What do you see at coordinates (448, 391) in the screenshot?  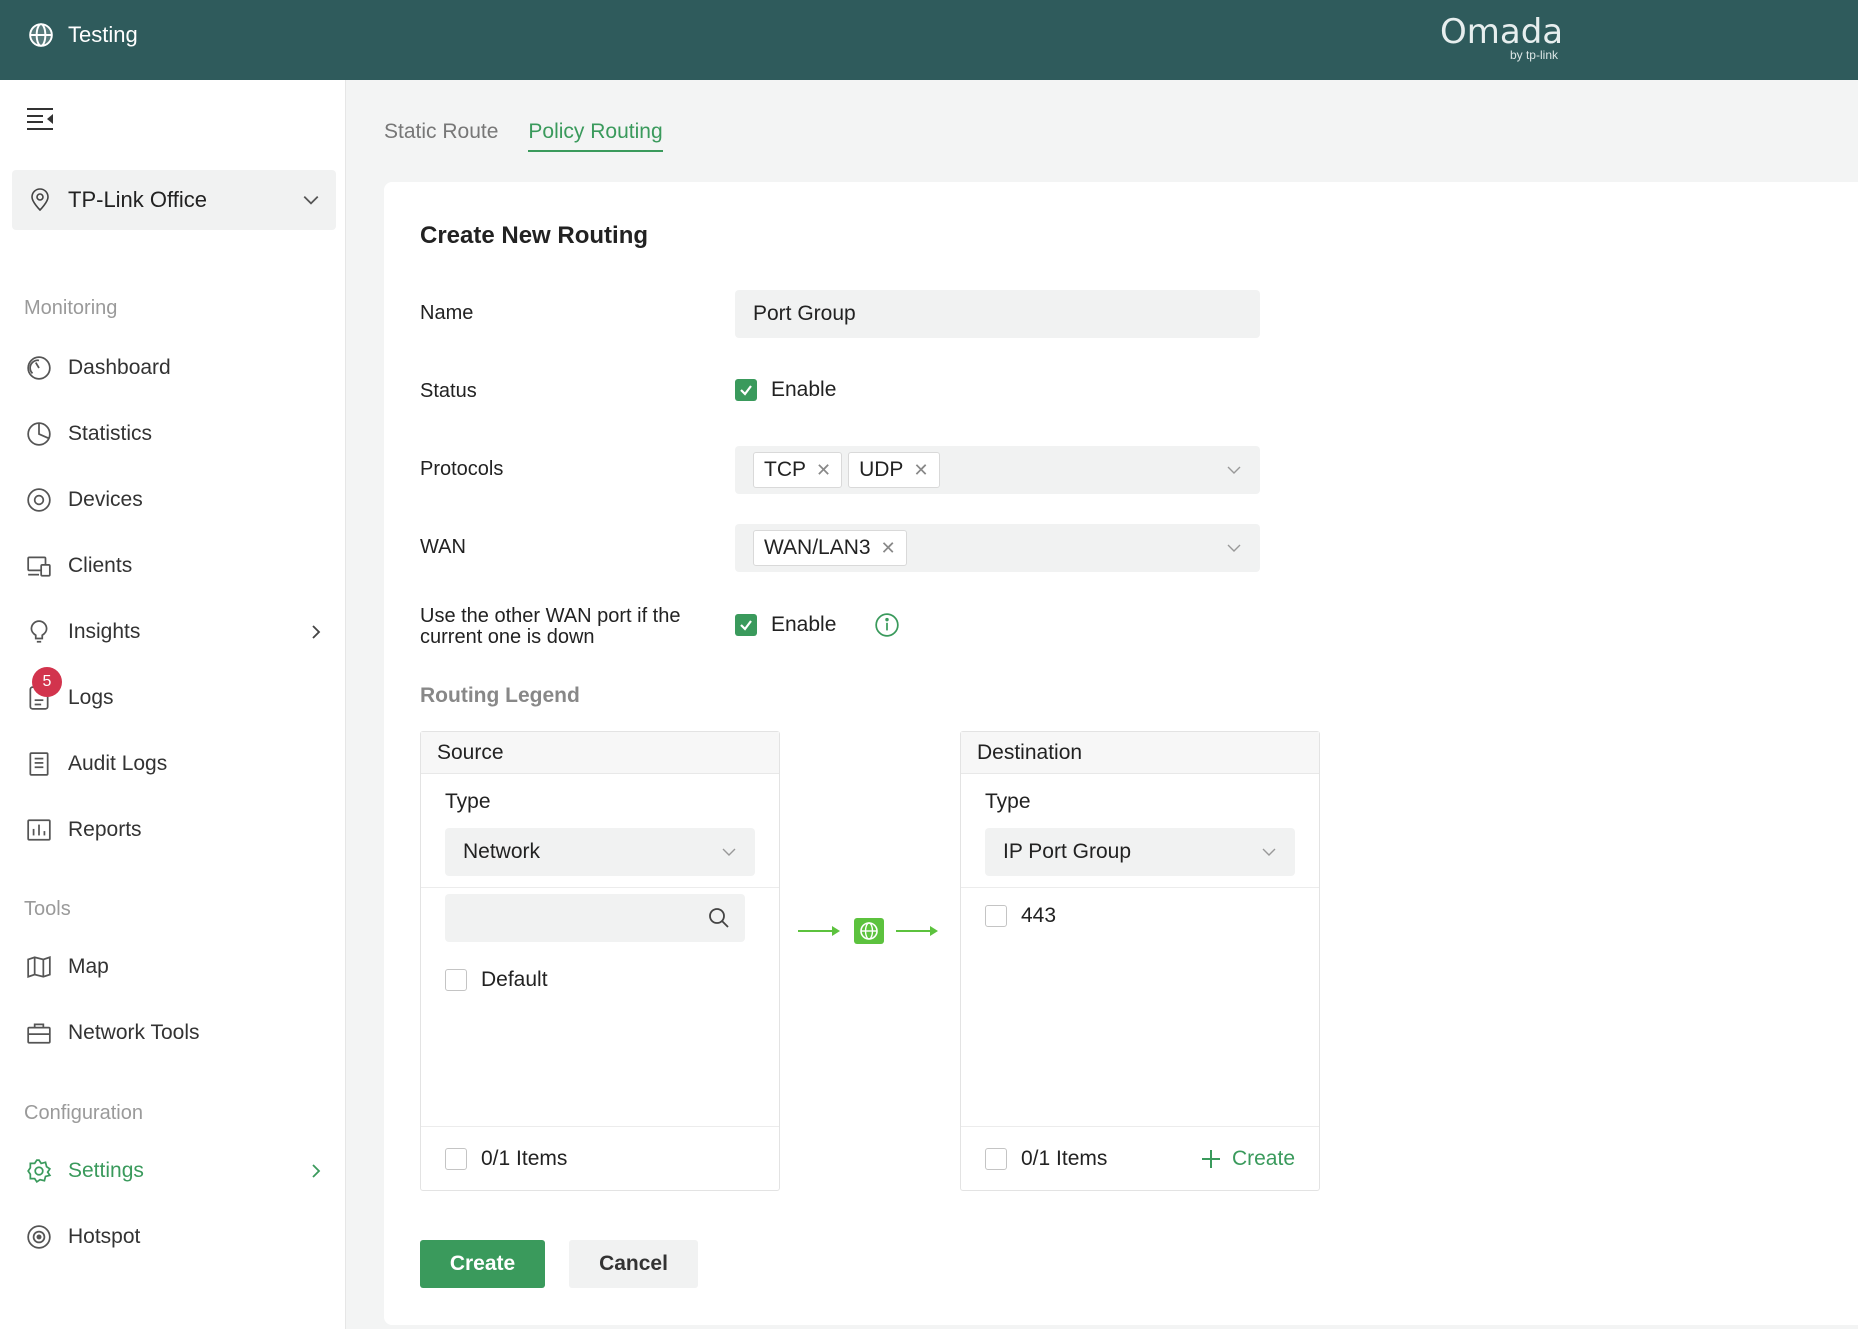 I see `status-label: Status` at bounding box center [448, 391].